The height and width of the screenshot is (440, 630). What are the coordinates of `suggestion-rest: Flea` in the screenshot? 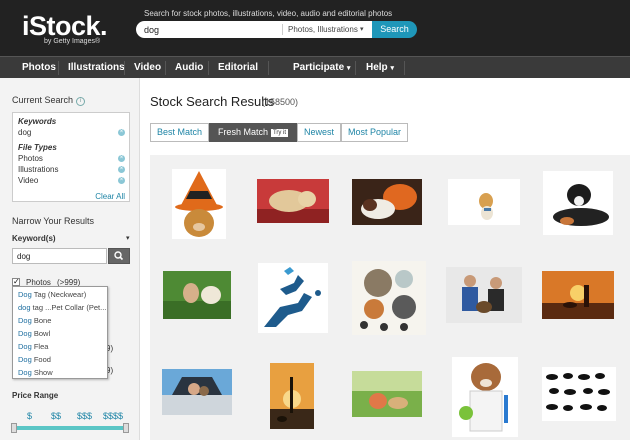 It's located at (40, 346).